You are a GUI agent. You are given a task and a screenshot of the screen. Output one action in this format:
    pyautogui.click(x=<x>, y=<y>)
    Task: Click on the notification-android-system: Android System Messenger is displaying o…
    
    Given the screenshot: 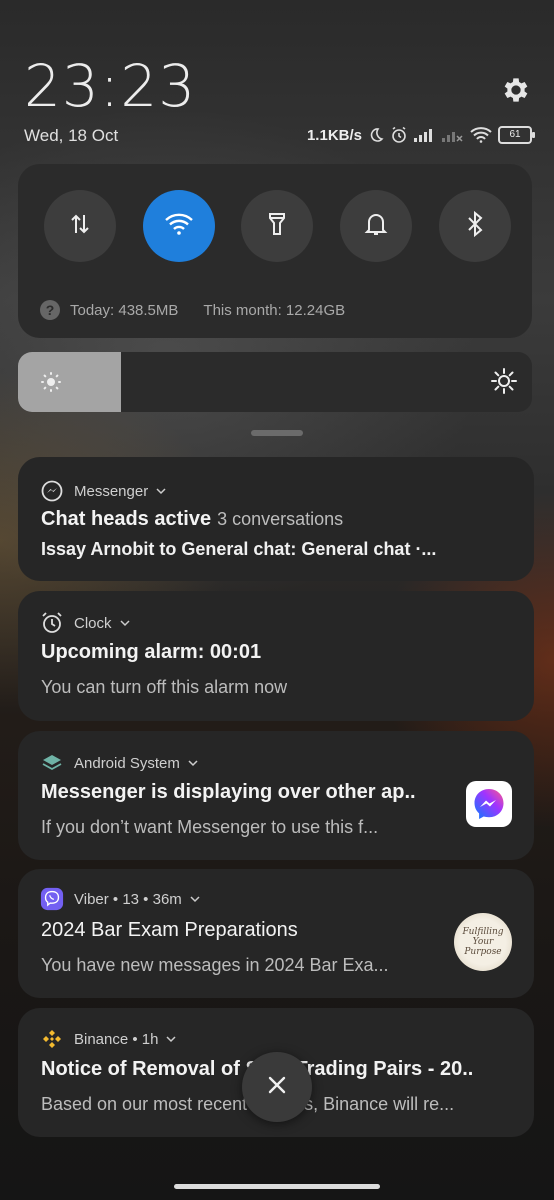 What is the action you would take?
    pyautogui.click(x=276, y=795)
    